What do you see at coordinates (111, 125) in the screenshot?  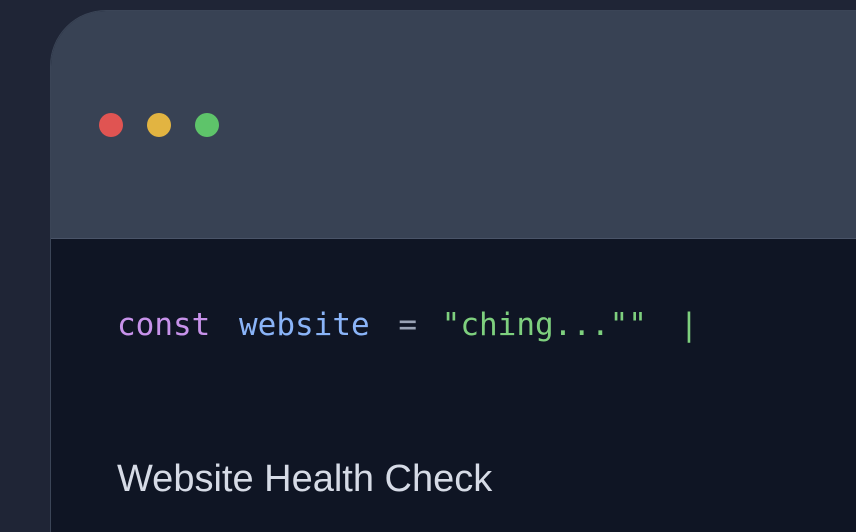 I see `close-window-button` at bounding box center [111, 125].